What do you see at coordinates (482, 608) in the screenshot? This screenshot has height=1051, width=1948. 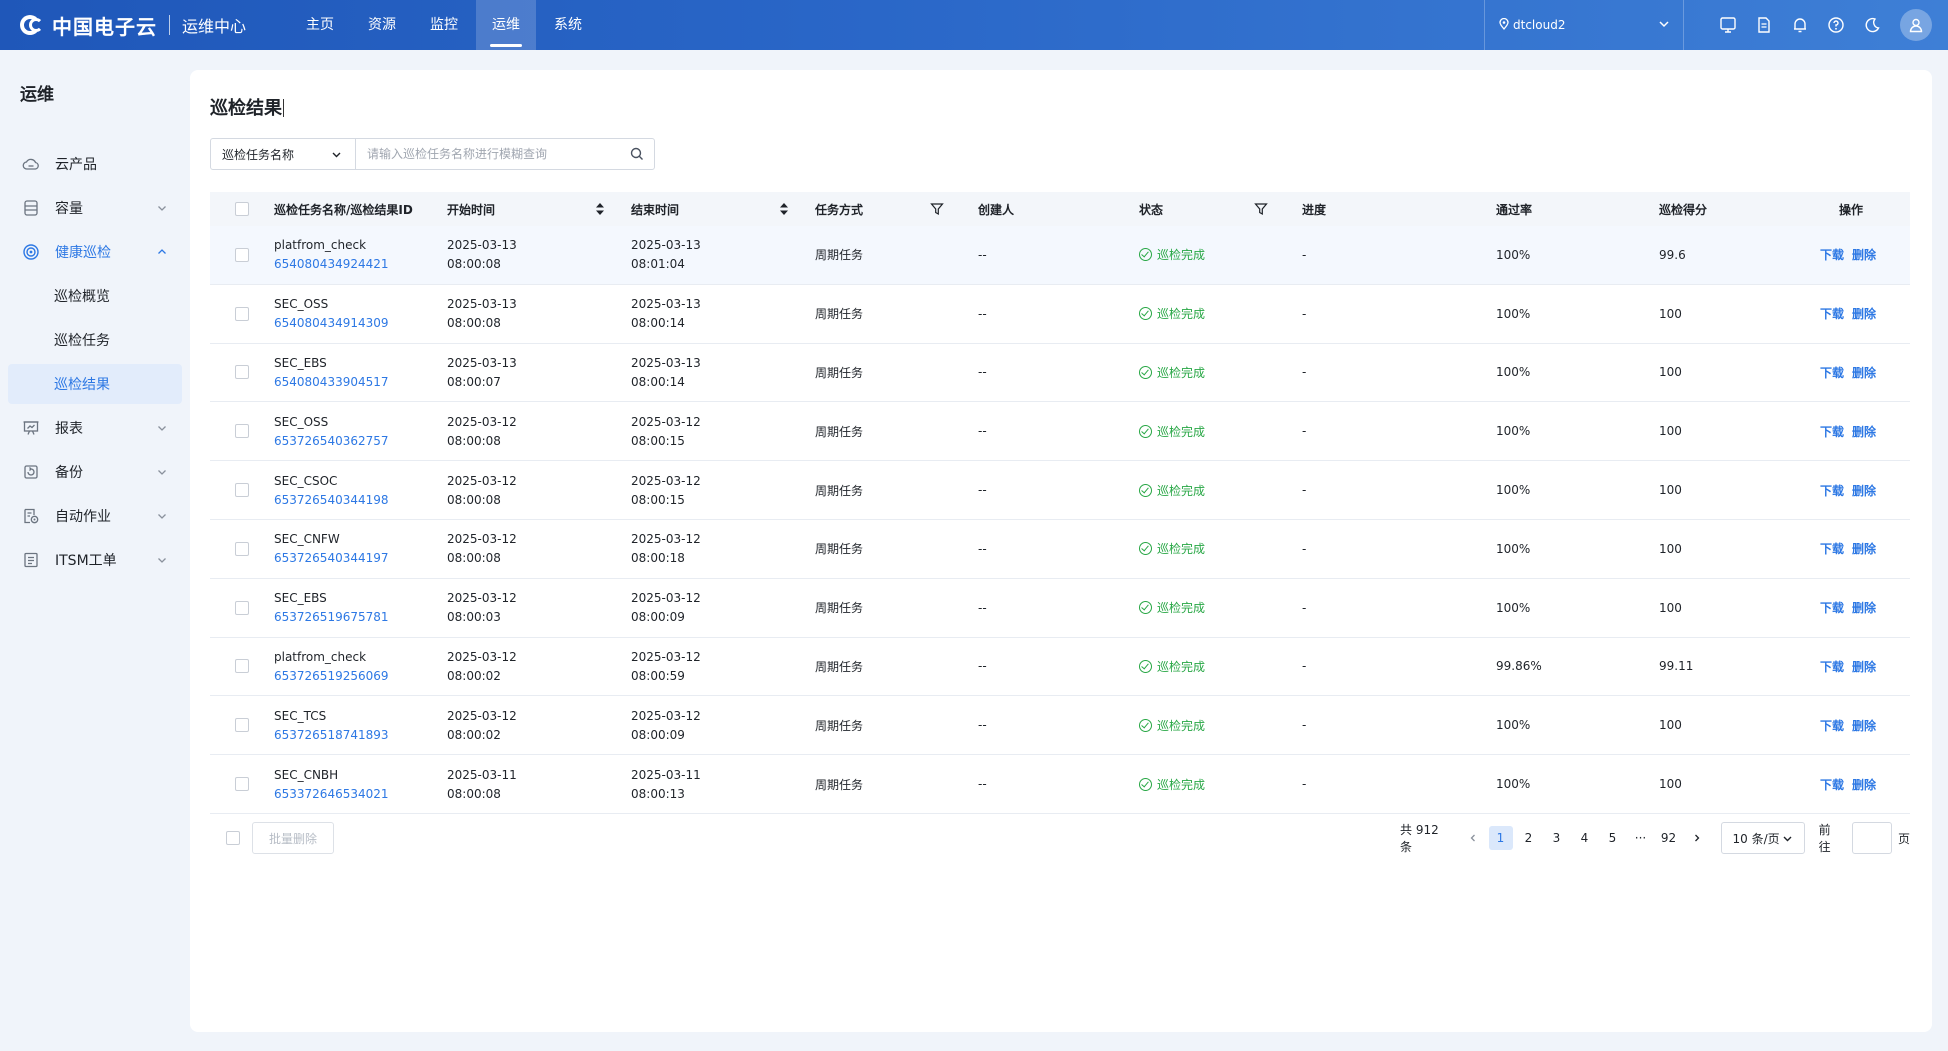 I see `cell-start-time: 2025-03-12 08:00:03` at bounding box center [482, 608].